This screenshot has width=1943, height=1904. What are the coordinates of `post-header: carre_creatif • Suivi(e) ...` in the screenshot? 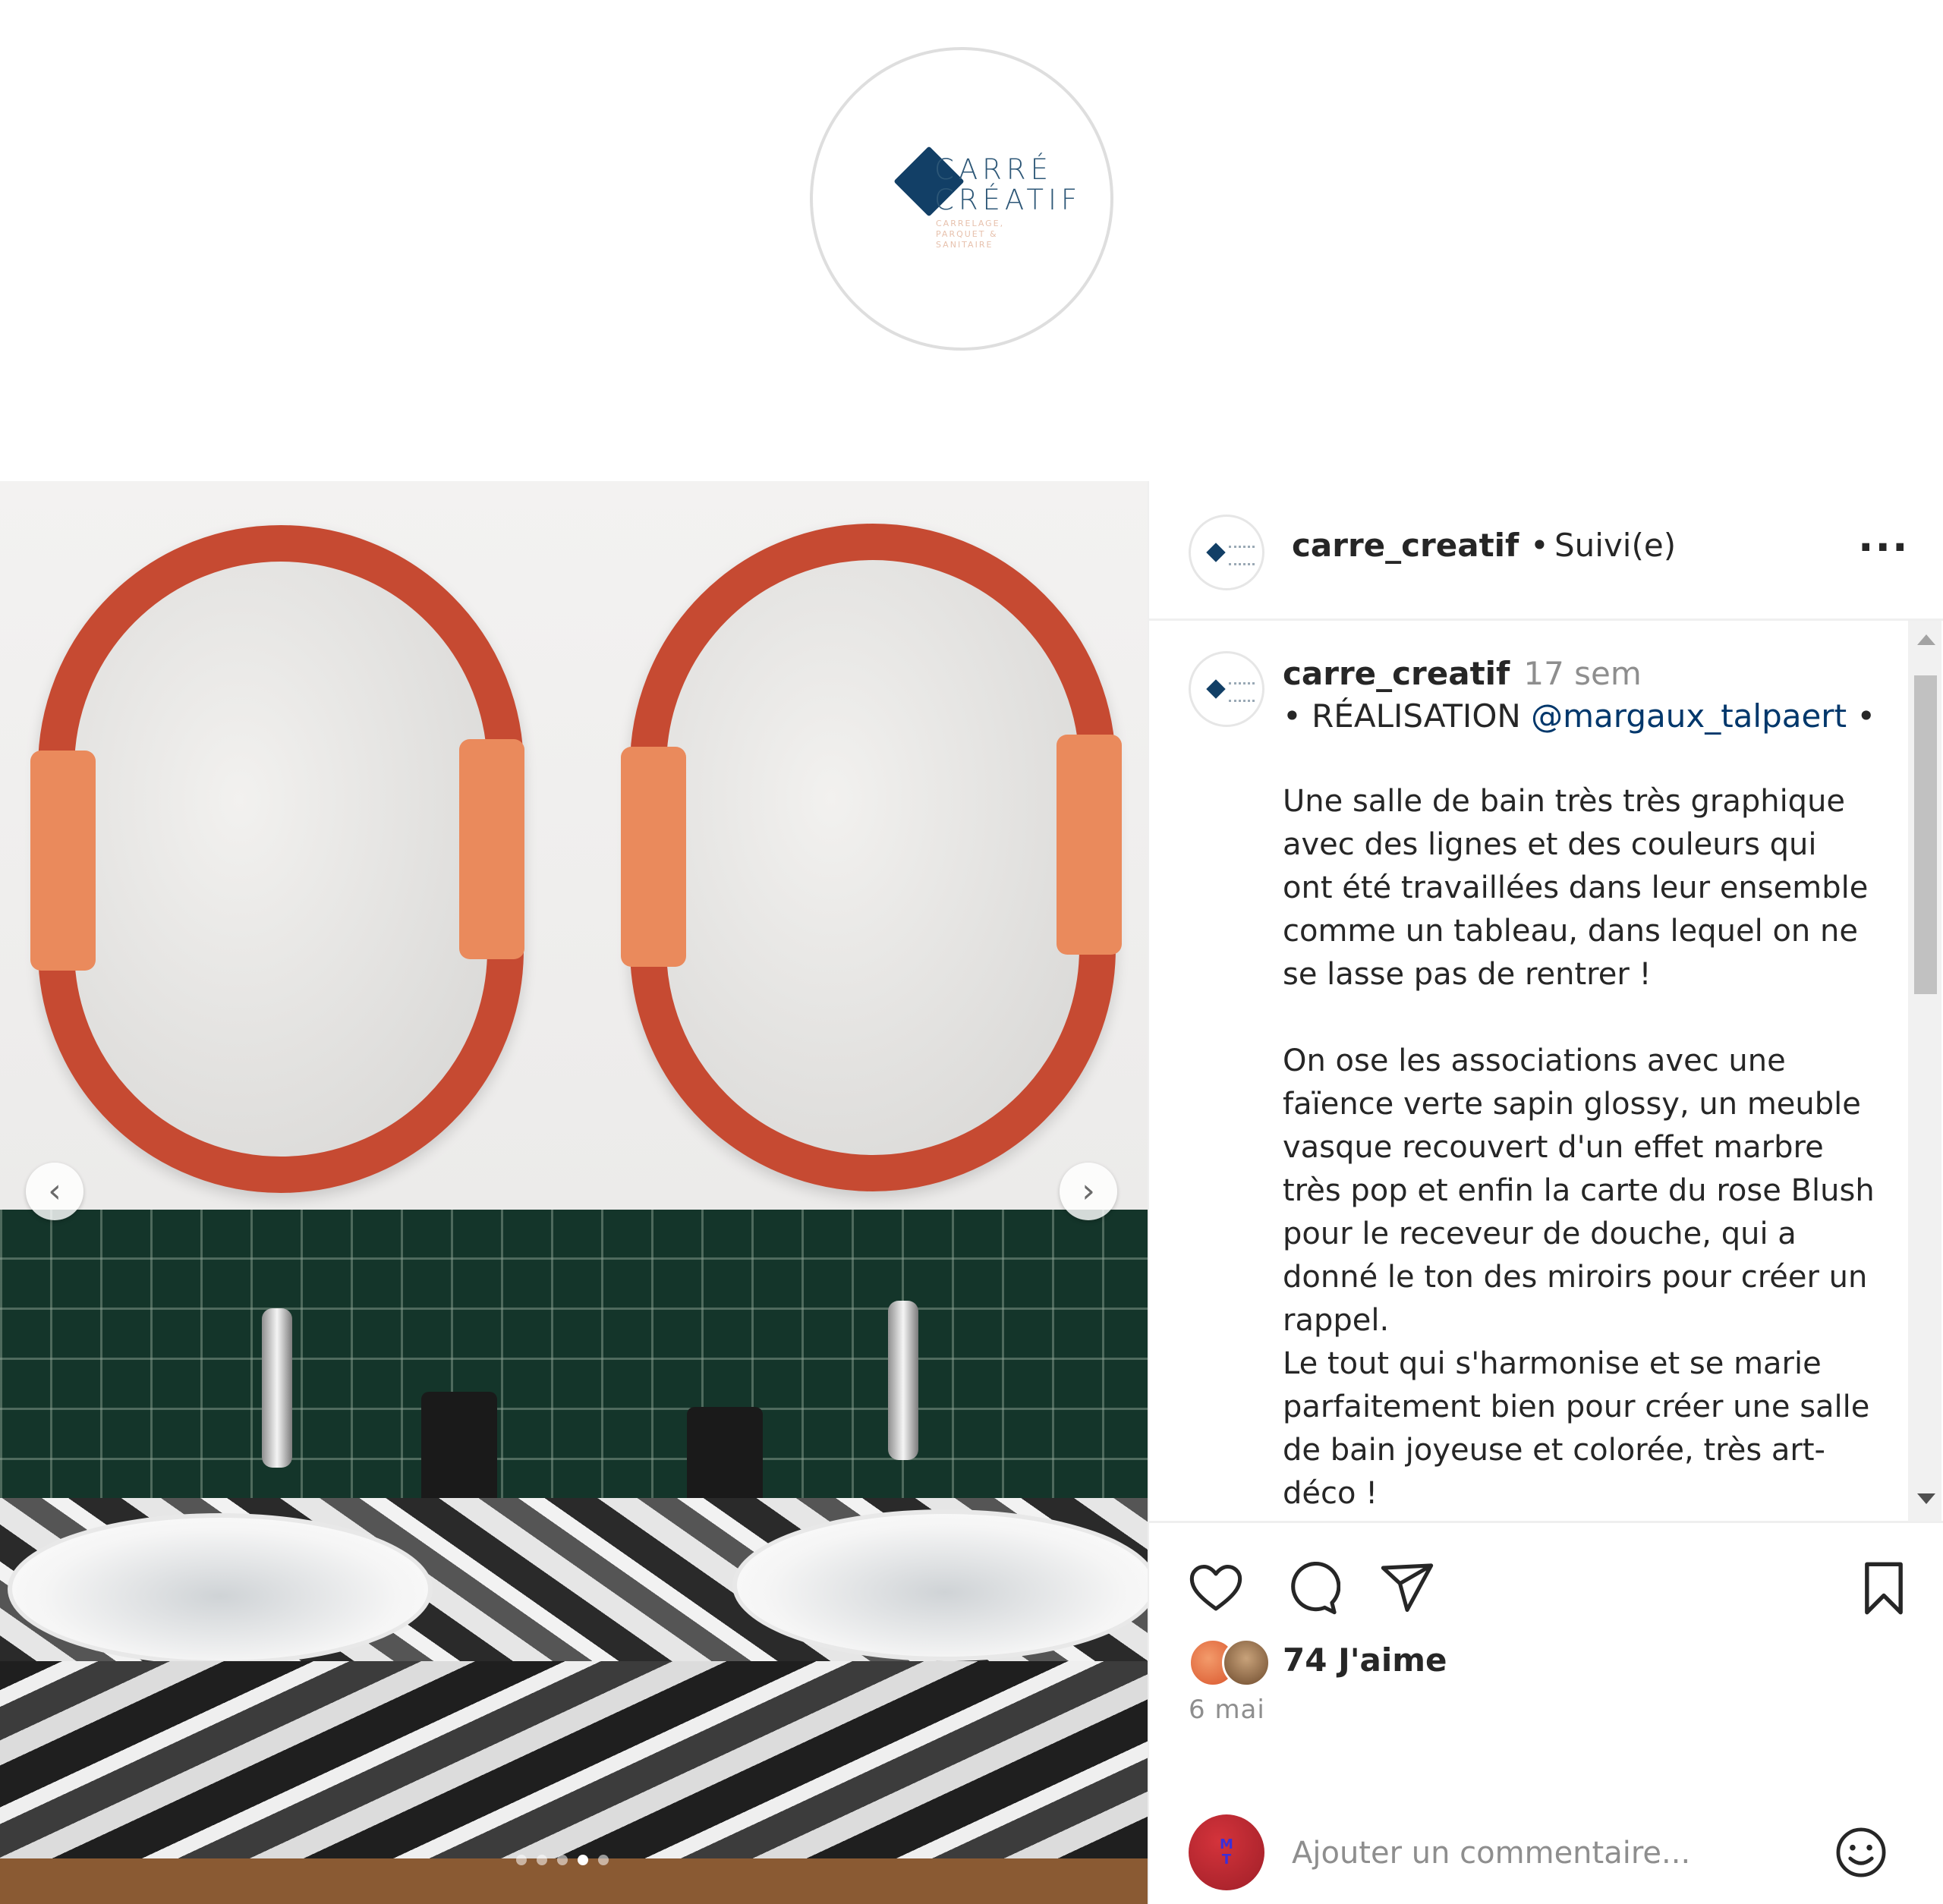 It's located at (1546, 551).